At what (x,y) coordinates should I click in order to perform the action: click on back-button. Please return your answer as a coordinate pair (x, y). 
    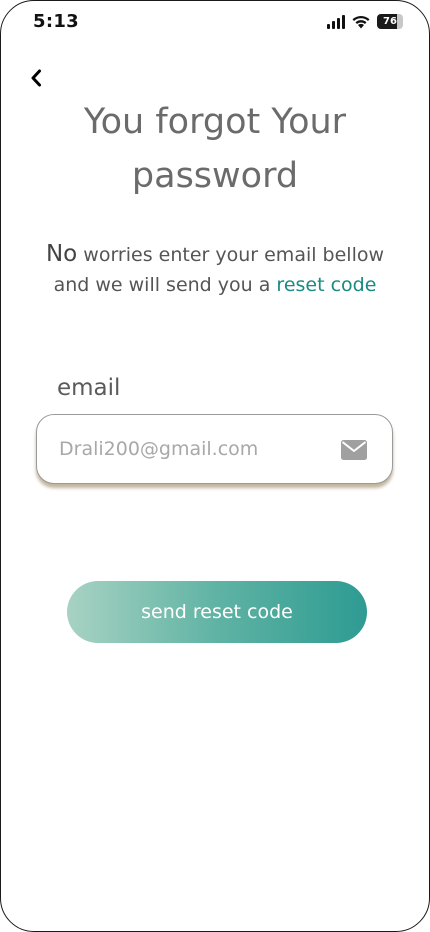
    Looking at the image, I should click on (36, 78).